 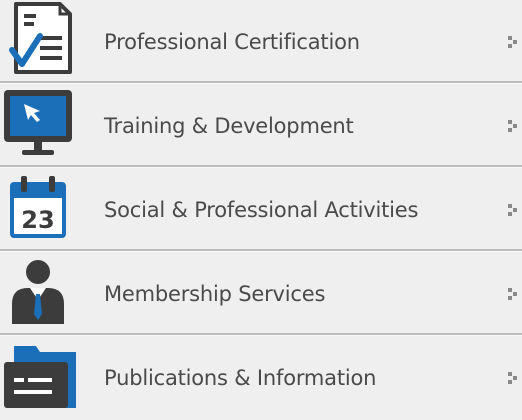 I want to click on certificate-checklist-icon, so click(x=40, y=42).